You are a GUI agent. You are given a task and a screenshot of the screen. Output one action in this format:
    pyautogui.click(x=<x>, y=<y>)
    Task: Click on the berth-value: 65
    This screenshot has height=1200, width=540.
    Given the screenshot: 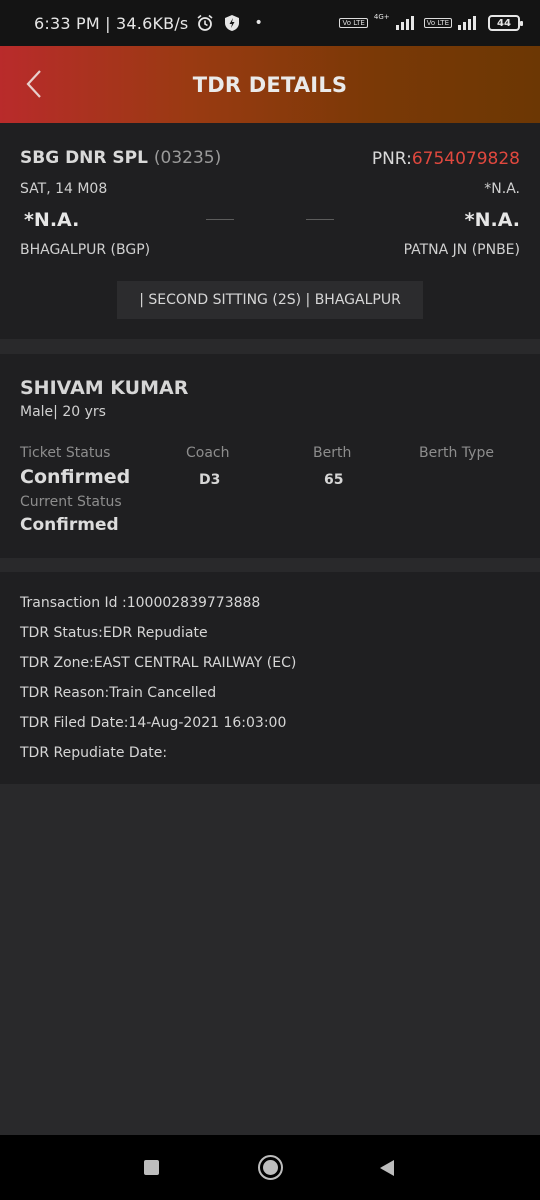 What is the action you would take?
    pyautogui.click(x=334, y=480)
    